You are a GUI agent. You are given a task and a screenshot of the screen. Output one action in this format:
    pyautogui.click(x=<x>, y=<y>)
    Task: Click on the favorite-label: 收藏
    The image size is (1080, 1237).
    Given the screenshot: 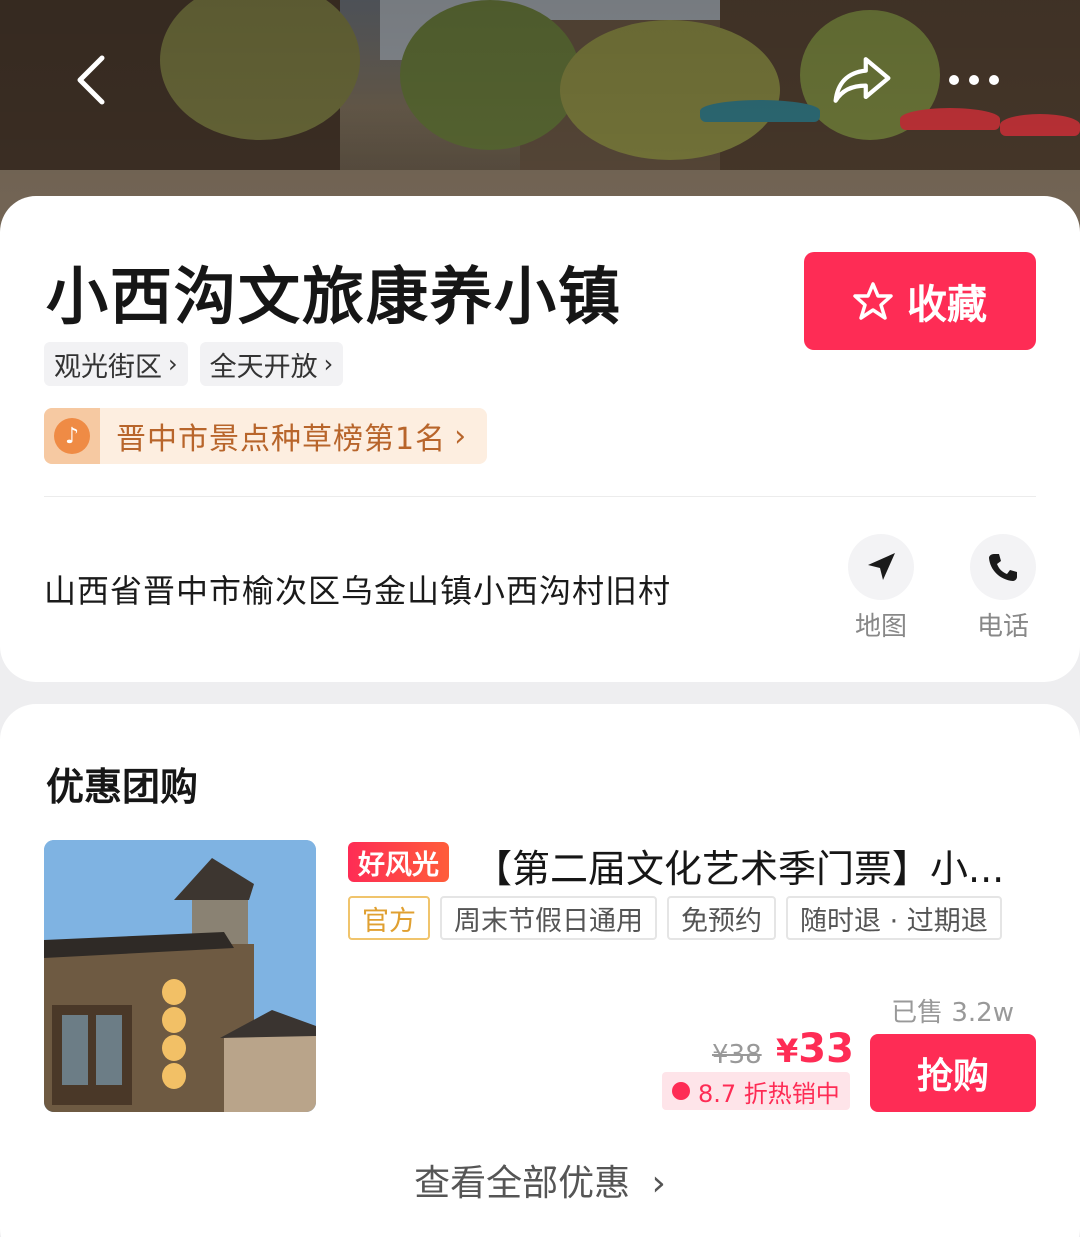 What is the action you would take?
    pyautogui.click(x=947, y=305)
    